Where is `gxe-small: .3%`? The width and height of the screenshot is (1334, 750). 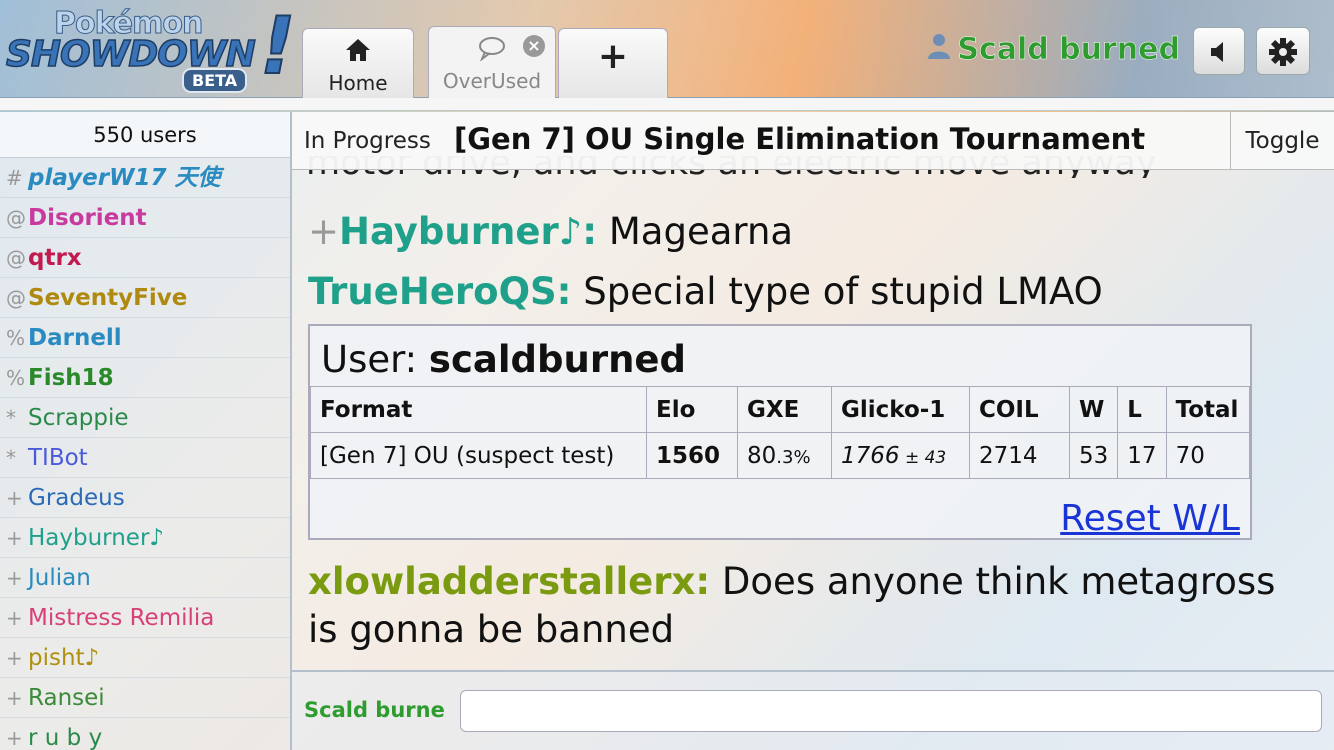
gxe-small: .3% is located at coordinates (793, 457).